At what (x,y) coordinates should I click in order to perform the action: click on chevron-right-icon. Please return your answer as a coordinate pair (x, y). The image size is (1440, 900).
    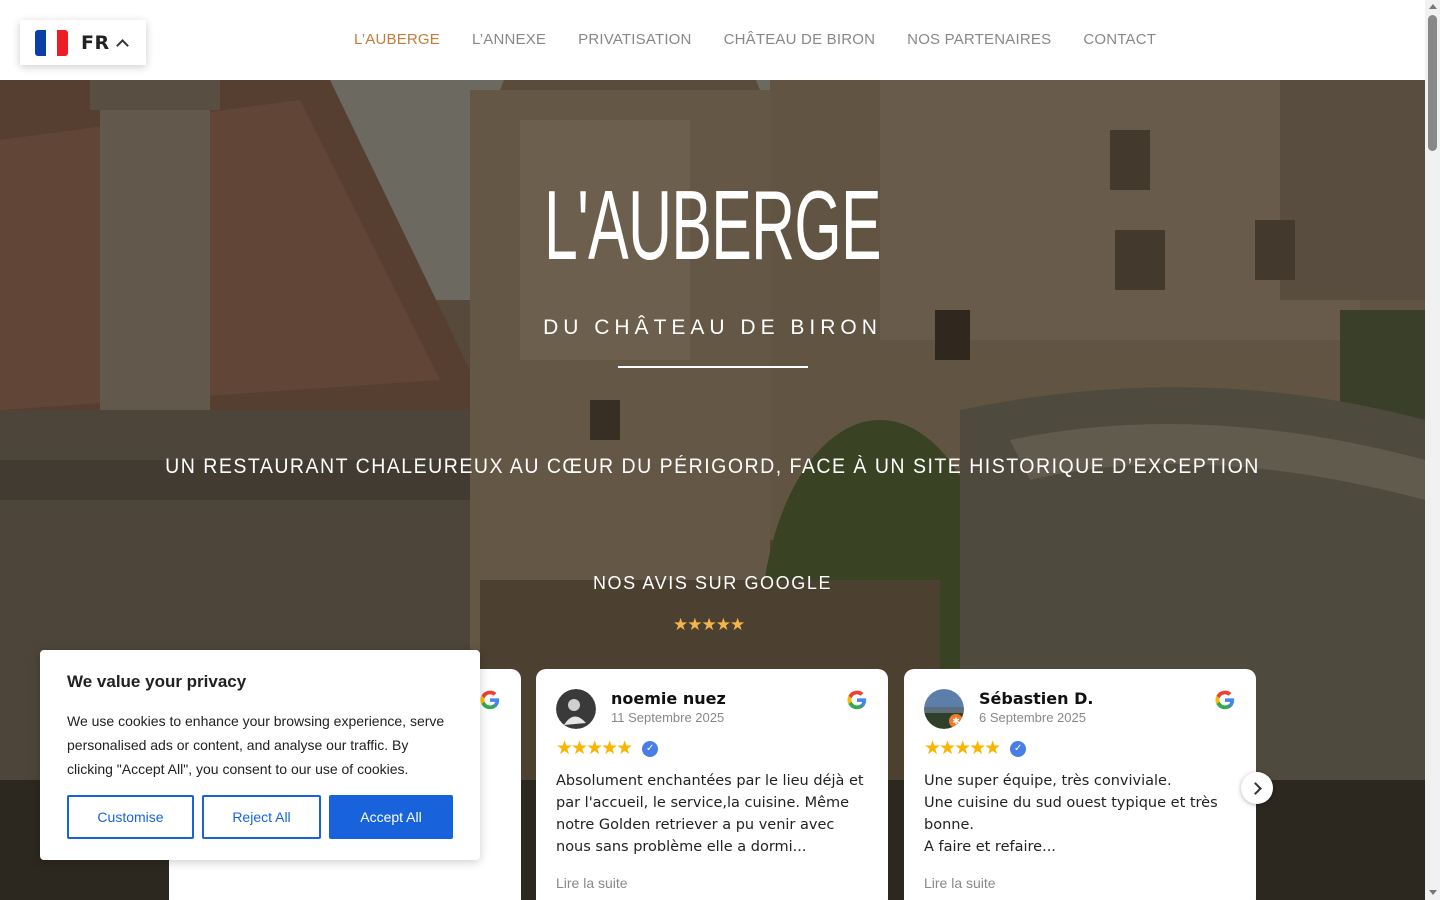
    Looking at the image, I should click on (1255, 788).